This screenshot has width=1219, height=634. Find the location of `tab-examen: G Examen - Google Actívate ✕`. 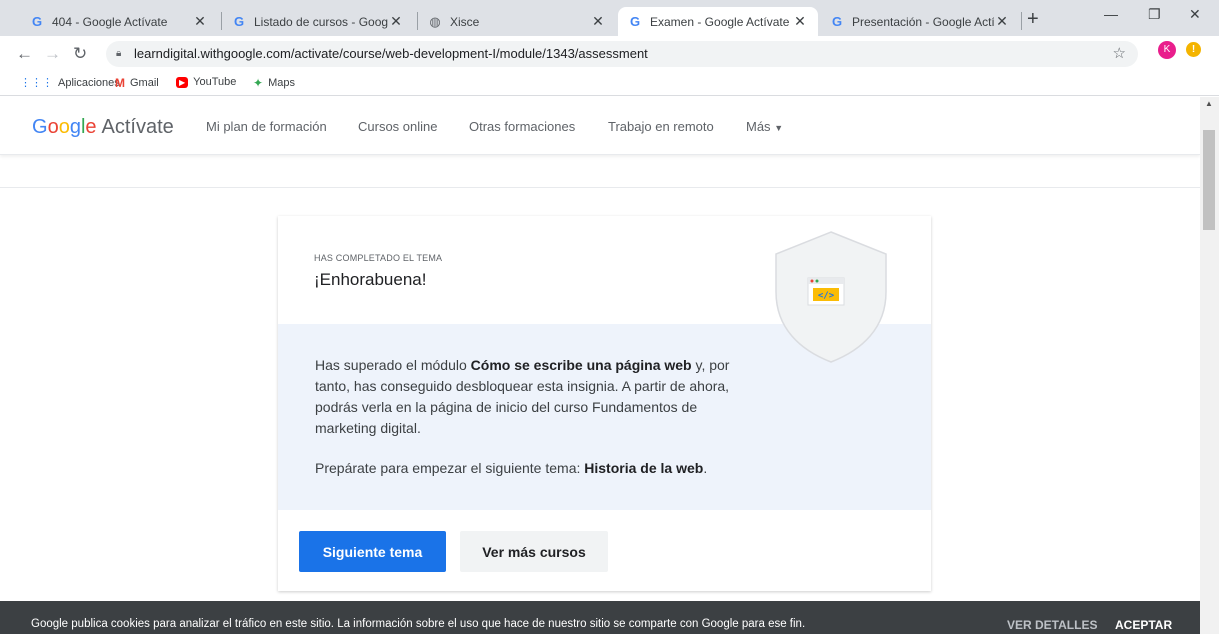

tab-examen: G Examen - Google Actívate ✕ is located at coordinates (718, 21).